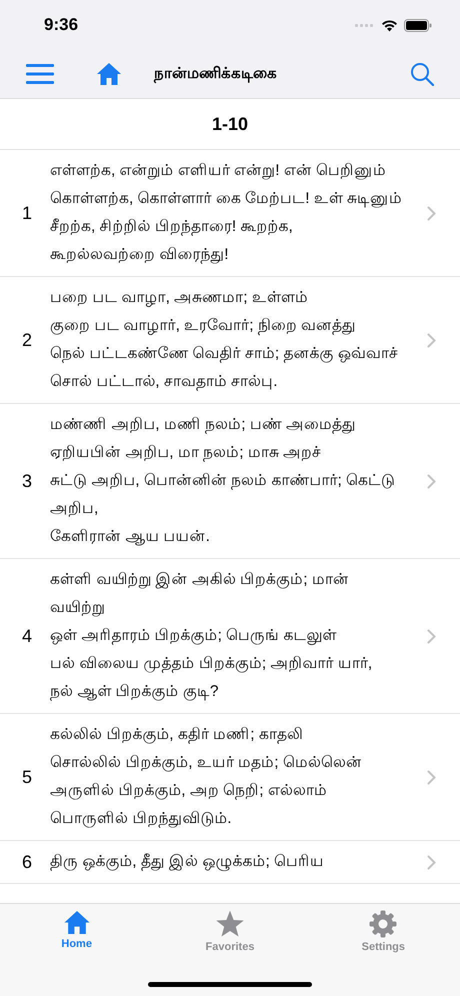  What do you see at coordinates (230, 124) in the screenshot?
I see `section-header: 1-10` at bounding box center [230, 124].